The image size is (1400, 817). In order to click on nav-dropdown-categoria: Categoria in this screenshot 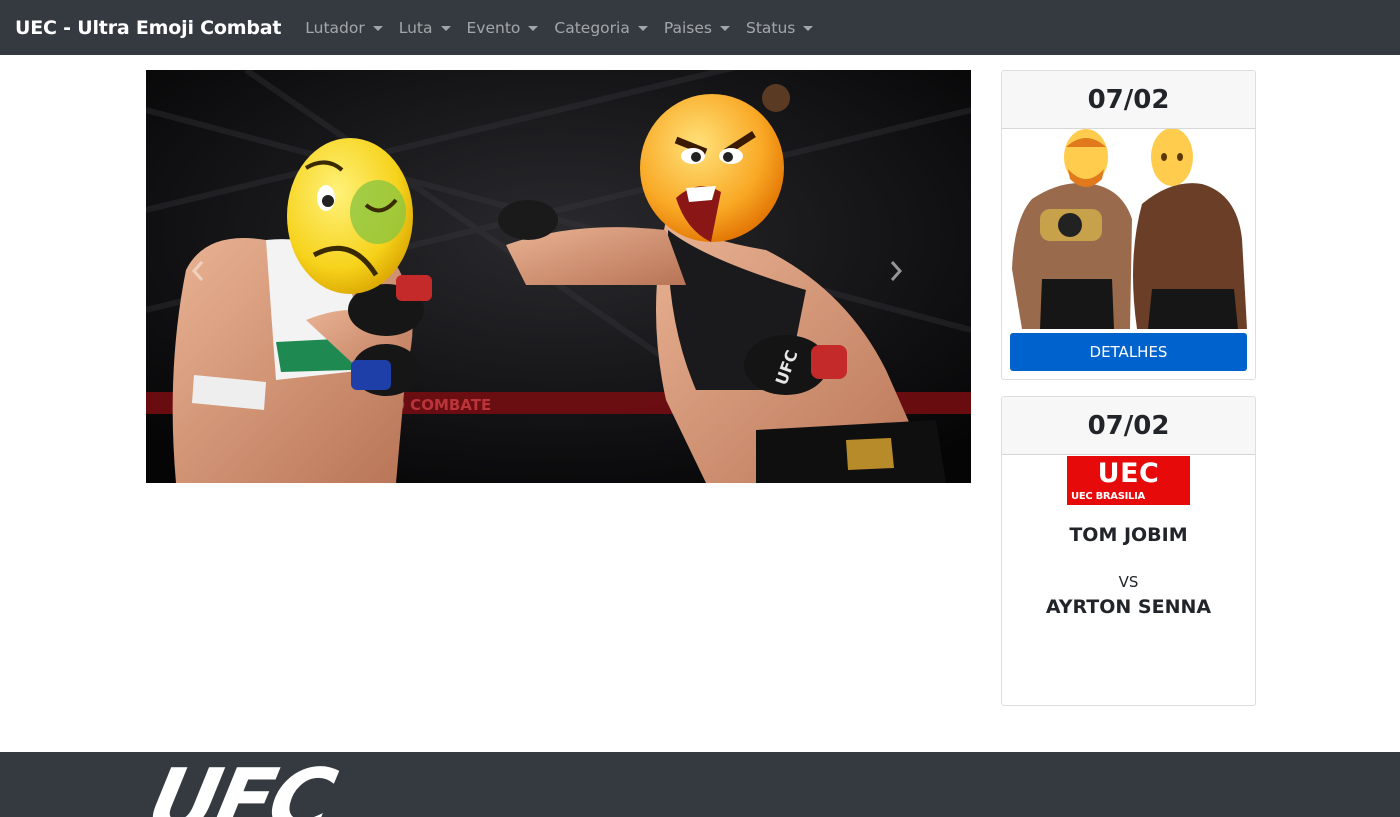, I will do `click(600, 28)`.